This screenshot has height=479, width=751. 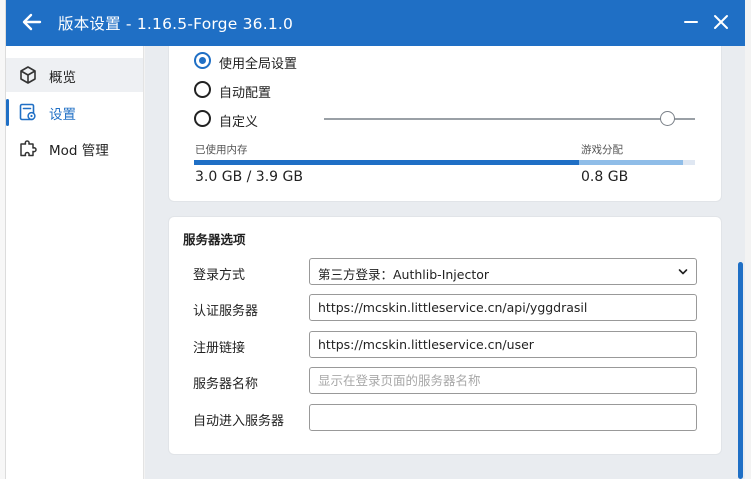 I want to click on scrollbar, so click(x=740, y=370).